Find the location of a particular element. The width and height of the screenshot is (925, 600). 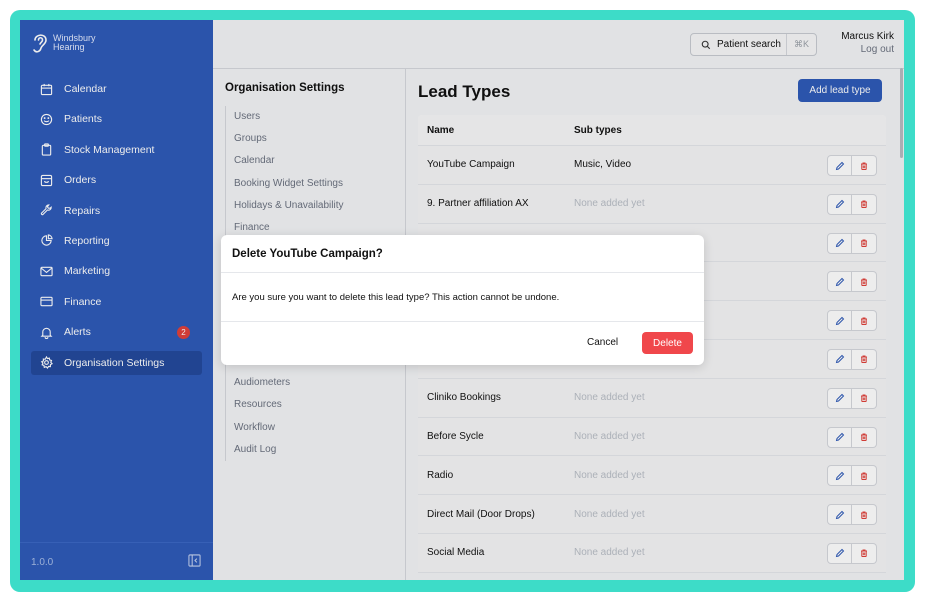

delete-button: Delete is located at coordinates (667, 343).